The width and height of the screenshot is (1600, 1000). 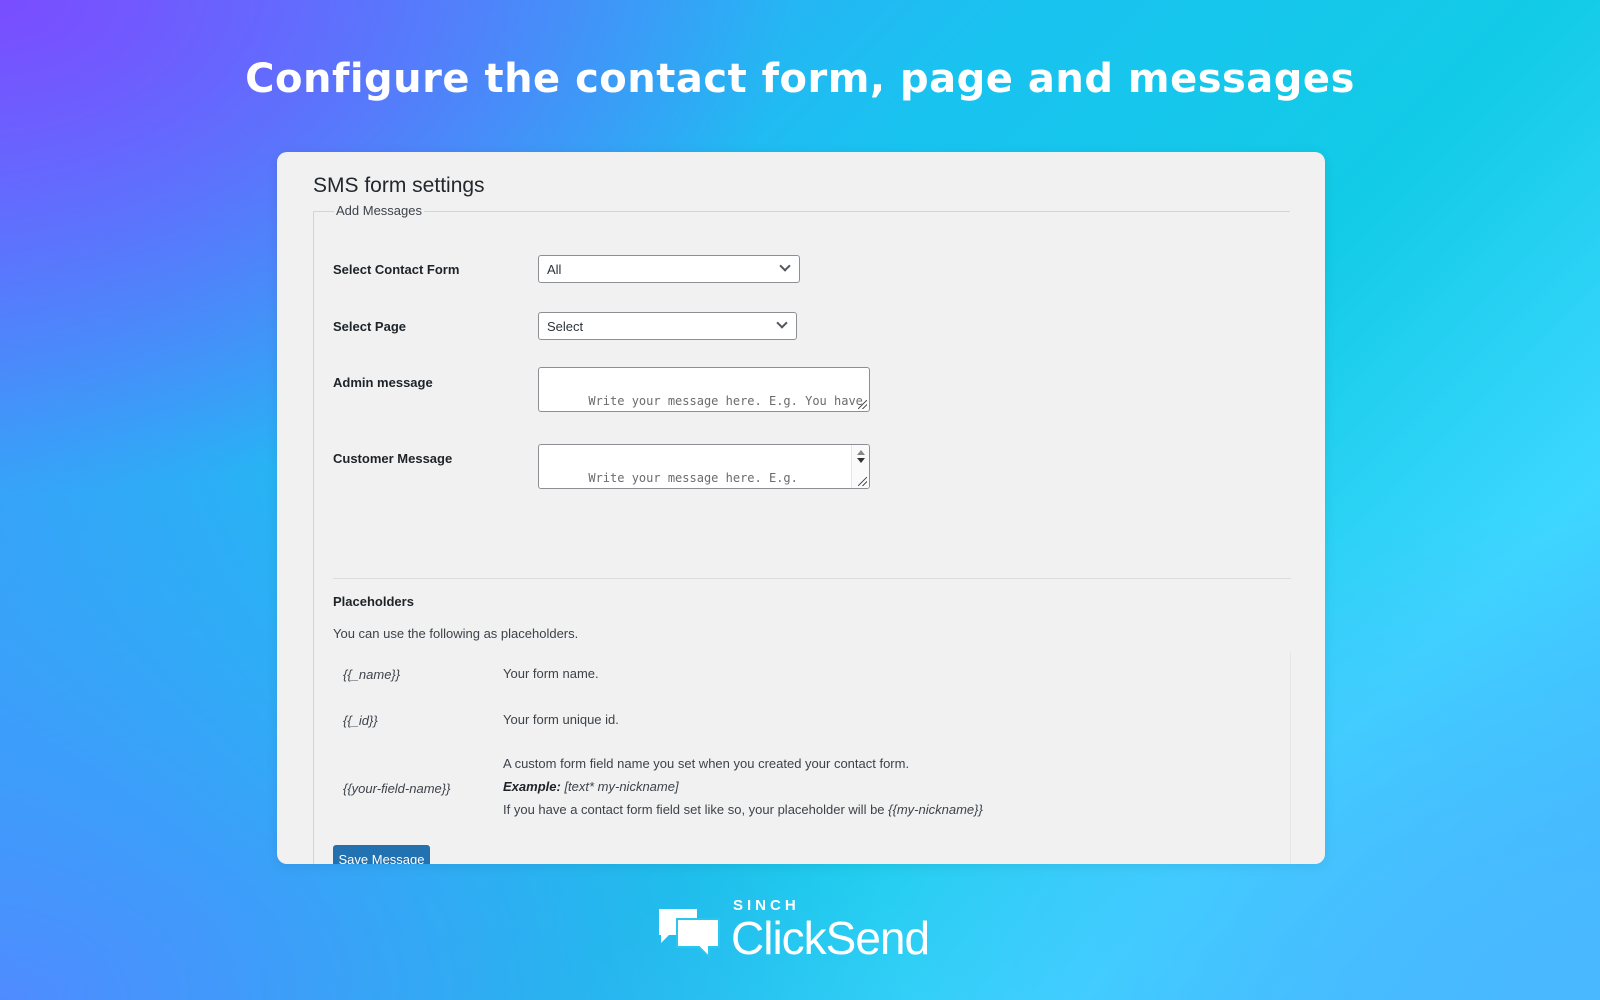 I want to click on placeholder-key: {{your-field-name}}, so click(x=397, y=788).